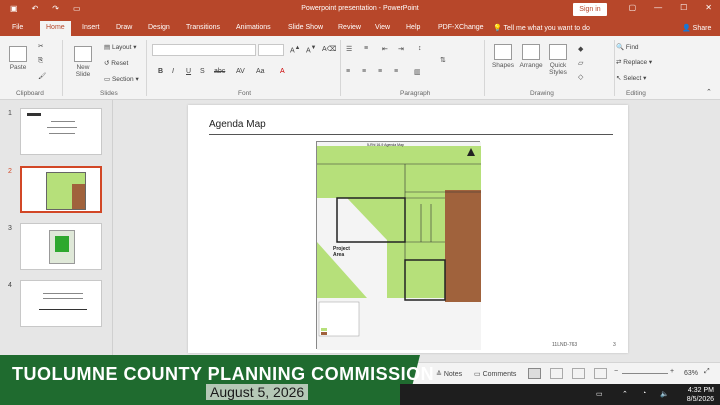  What do you see at coordinates (78, 196) in the screenshot?
I see `thumb-map-brown` at bounding box center [78, 196].